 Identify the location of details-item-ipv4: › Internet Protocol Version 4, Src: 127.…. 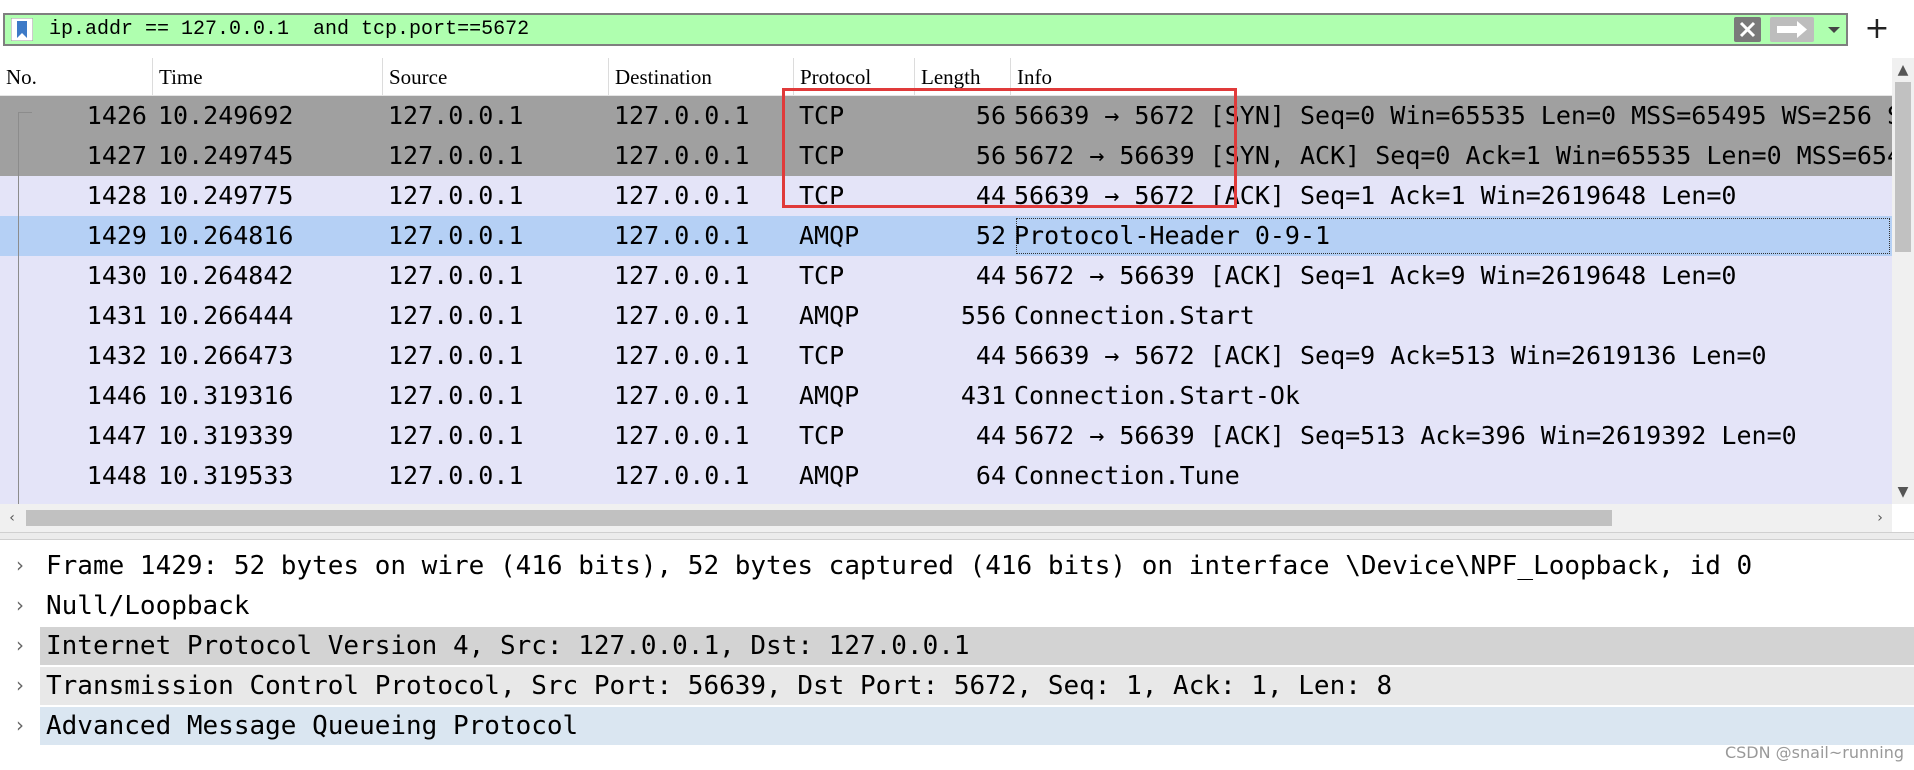
(957, 646).